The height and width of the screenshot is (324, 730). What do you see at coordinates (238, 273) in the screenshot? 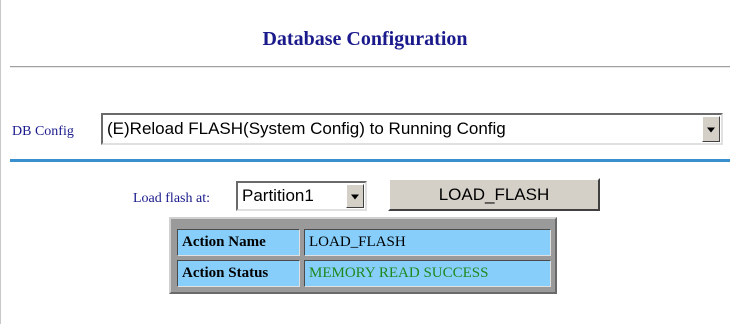
I see `action-status-header: Action Status` at bounding box center [238, 273].